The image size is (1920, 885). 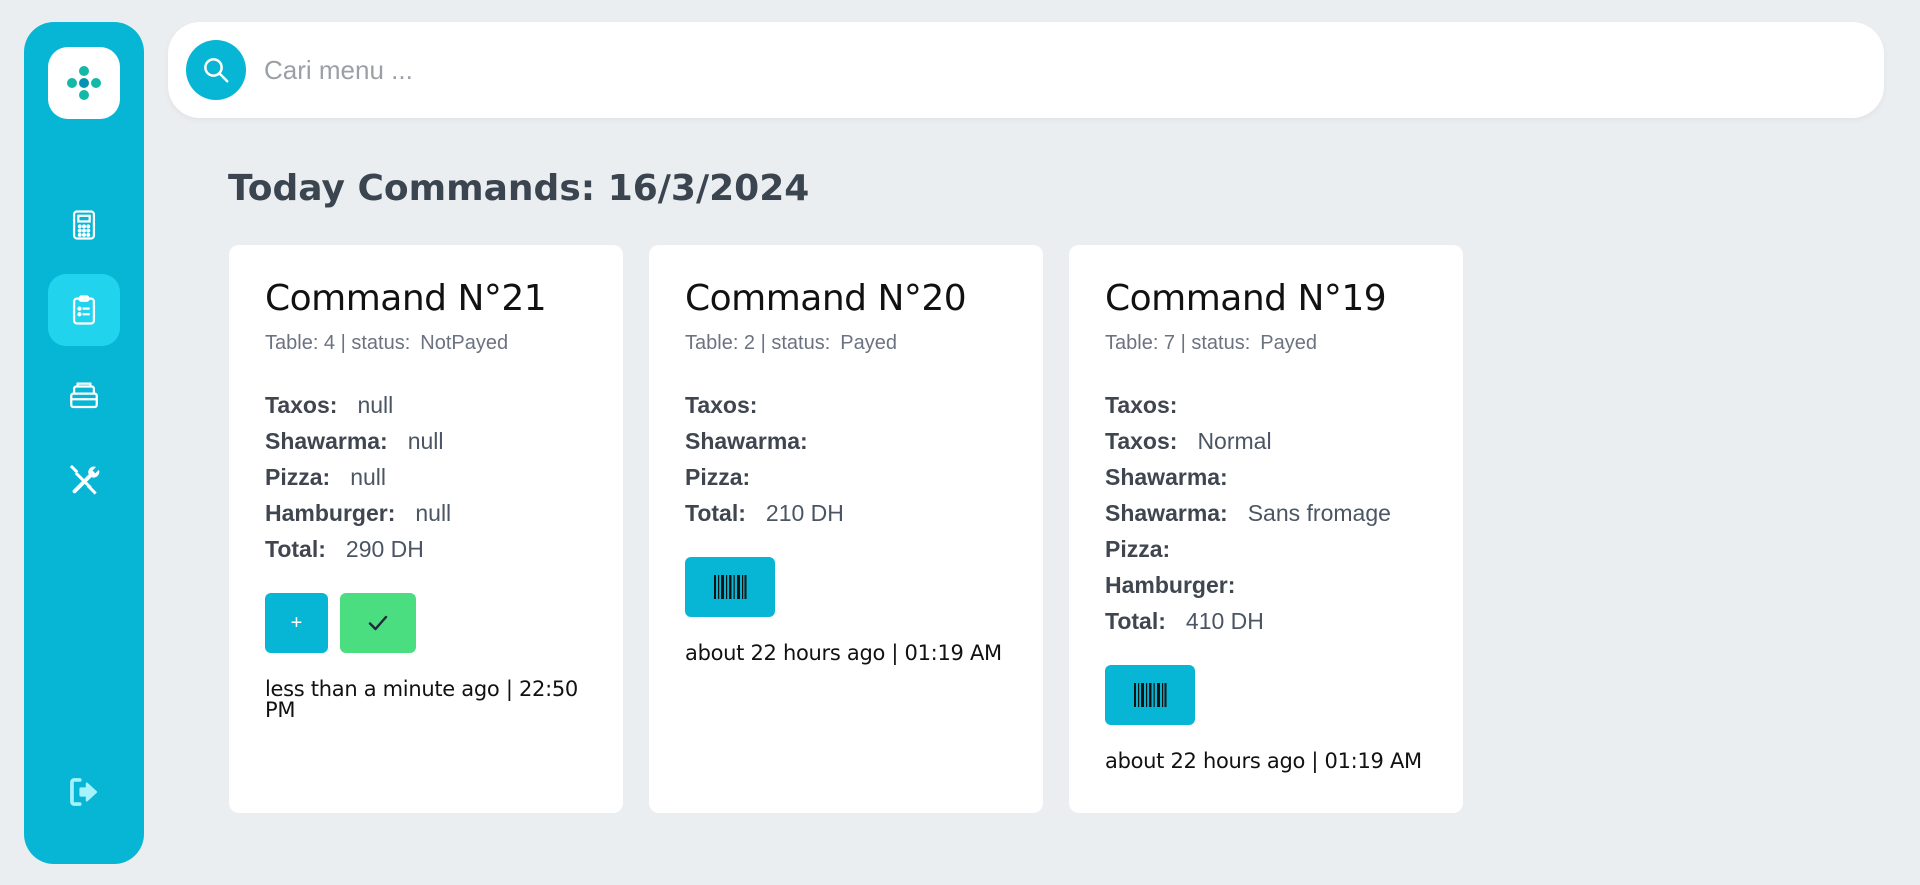 I want to click on nav-commands, so click(x=84, y=310).